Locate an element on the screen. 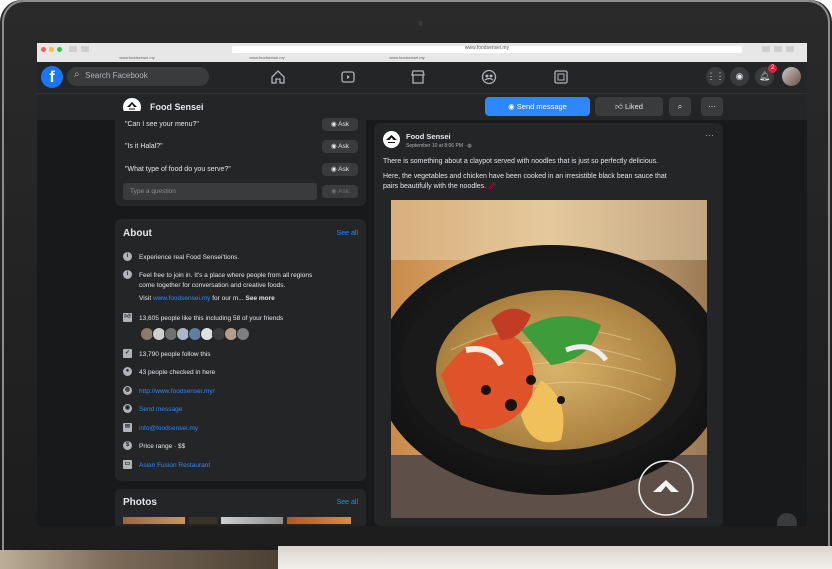 The width and height of the screenshot is (832, 569). location-pin-icon: ● is located at coordinates (127, 371).